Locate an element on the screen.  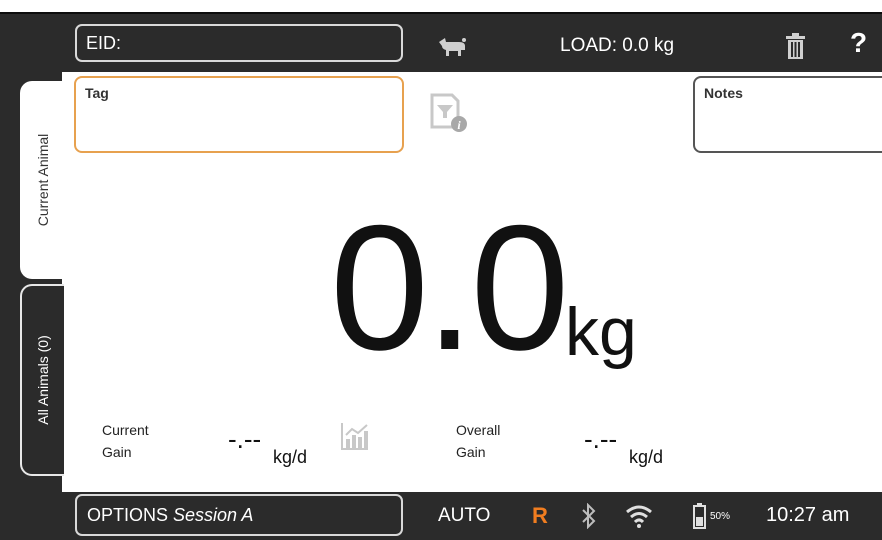
load-readout: LOAD: 0.0 kg is located at coordinates (617, 45).